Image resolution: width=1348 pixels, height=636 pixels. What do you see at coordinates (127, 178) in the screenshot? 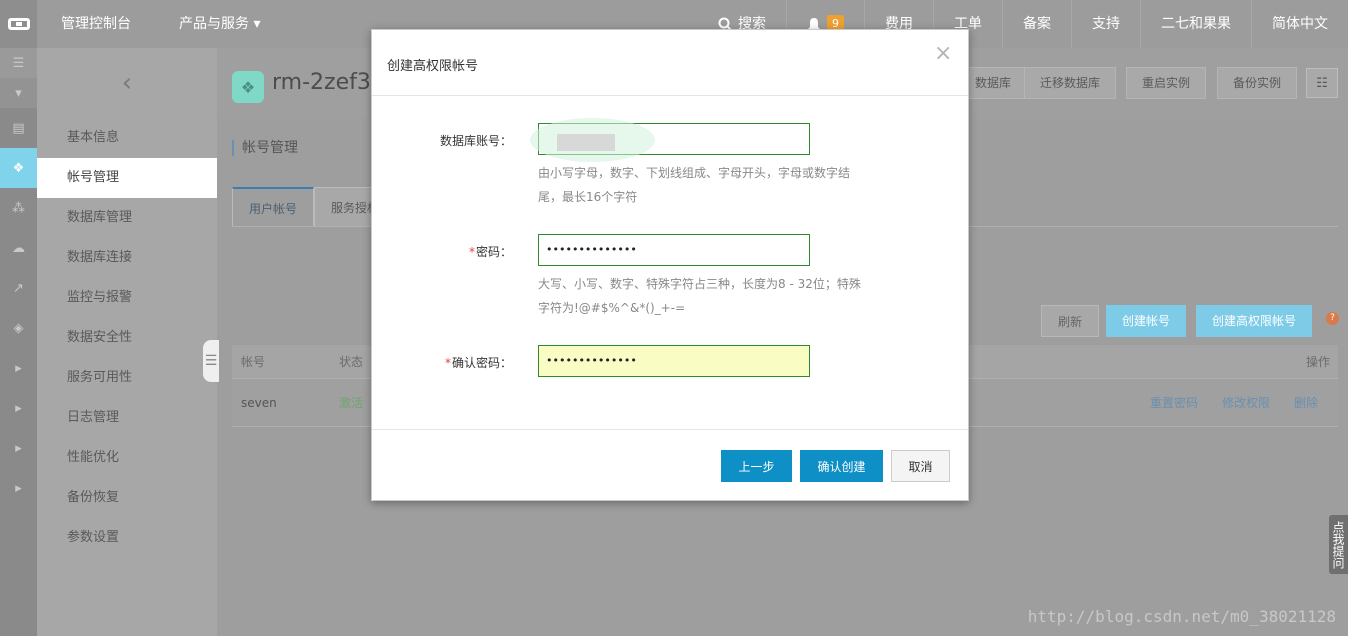
I see `sidebar-item-account-management: 帐号管理` at bounding box center [127, 178].